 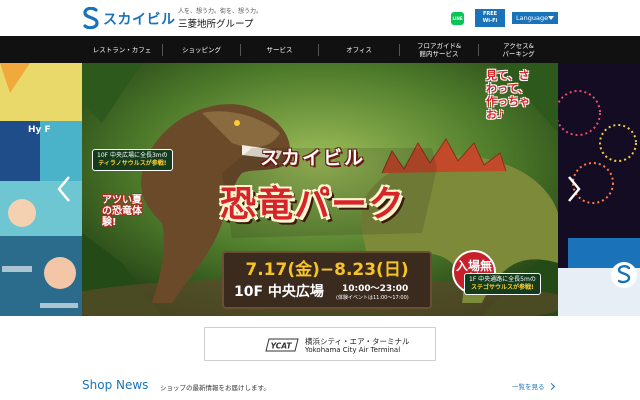 I want to click on banner-title: 恐竜パーク, so click(x=313, y=204).